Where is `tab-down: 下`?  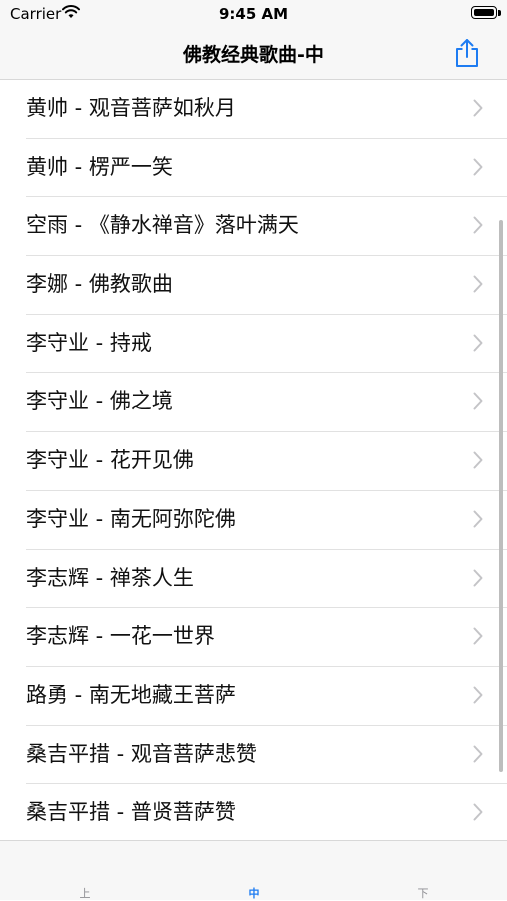 tab-down: 下 is located at coordinates (423, 893).